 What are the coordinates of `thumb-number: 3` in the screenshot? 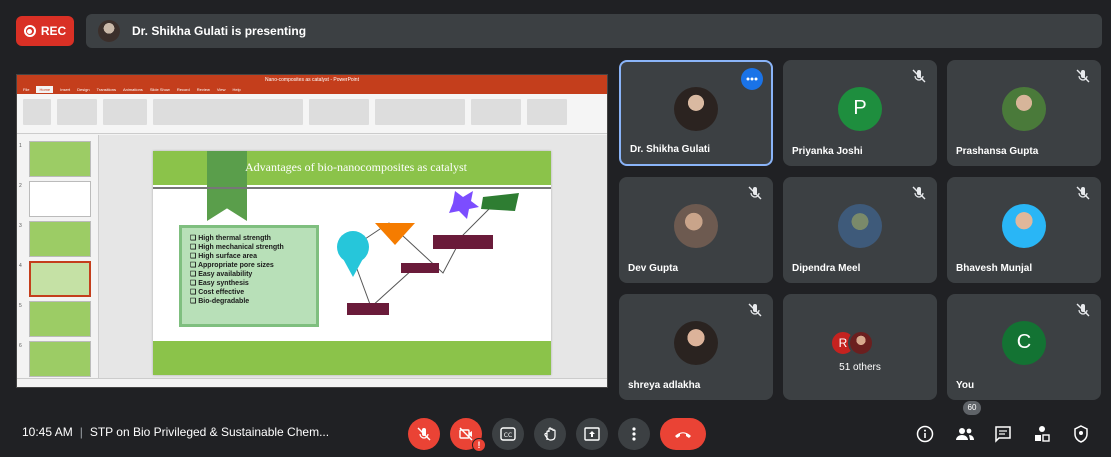 It's located at (20, 226).